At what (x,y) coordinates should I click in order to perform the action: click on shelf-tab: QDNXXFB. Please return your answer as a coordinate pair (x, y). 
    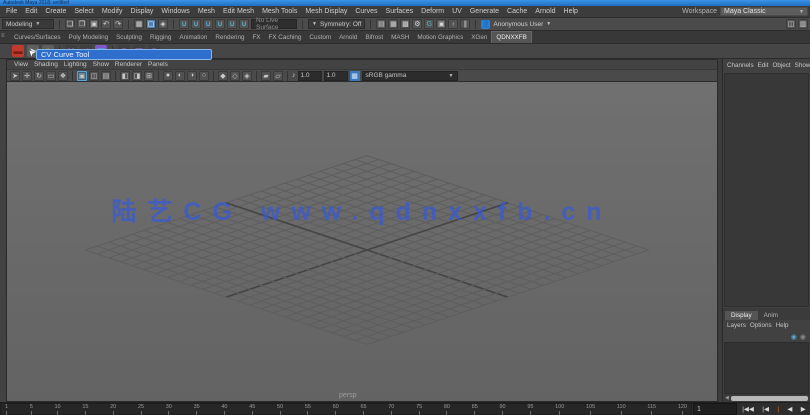
    Looking at the image, I should click on (511, 37).